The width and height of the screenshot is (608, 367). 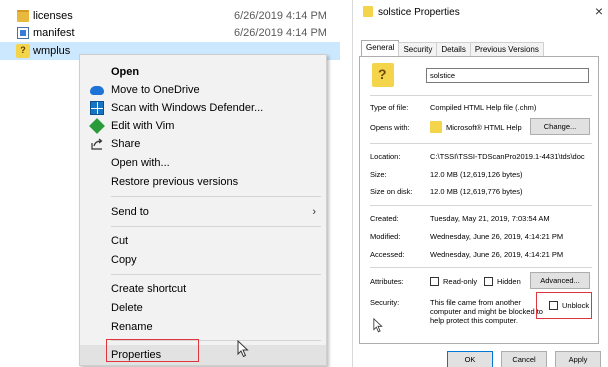 I want to click on size-on-disk-label: Size on disk:, so click(x=391, y=191).